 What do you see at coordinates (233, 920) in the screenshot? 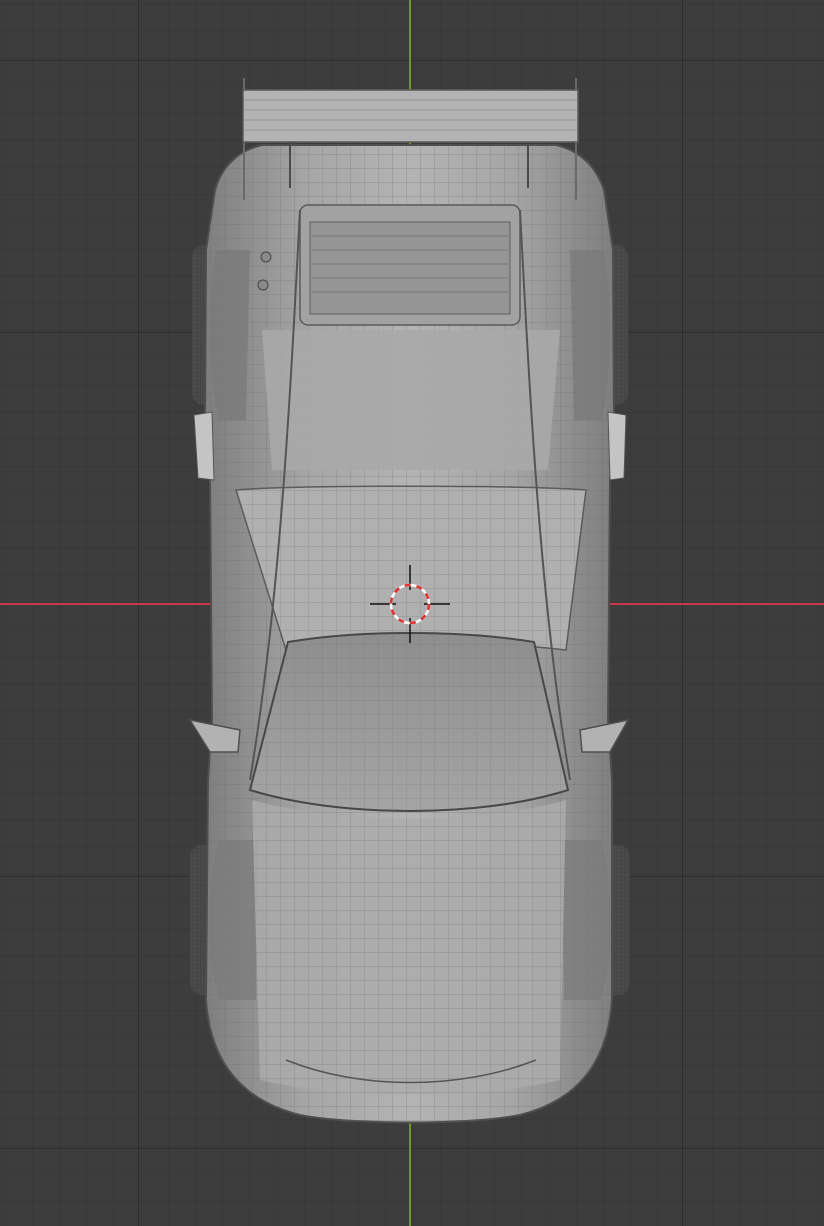
I see `front-left-fender` at bounding box center [233, 920].